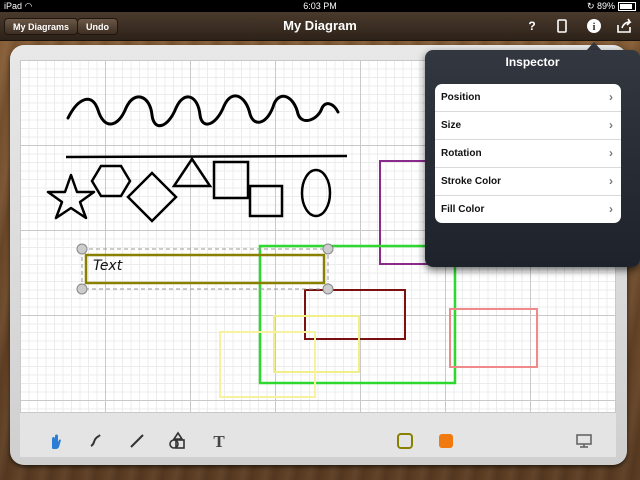 The image size is (640, 480). Describe the element at coordinates (528, 98) in the screenshot. I see `inspector-item-position: Position ›` at that location.